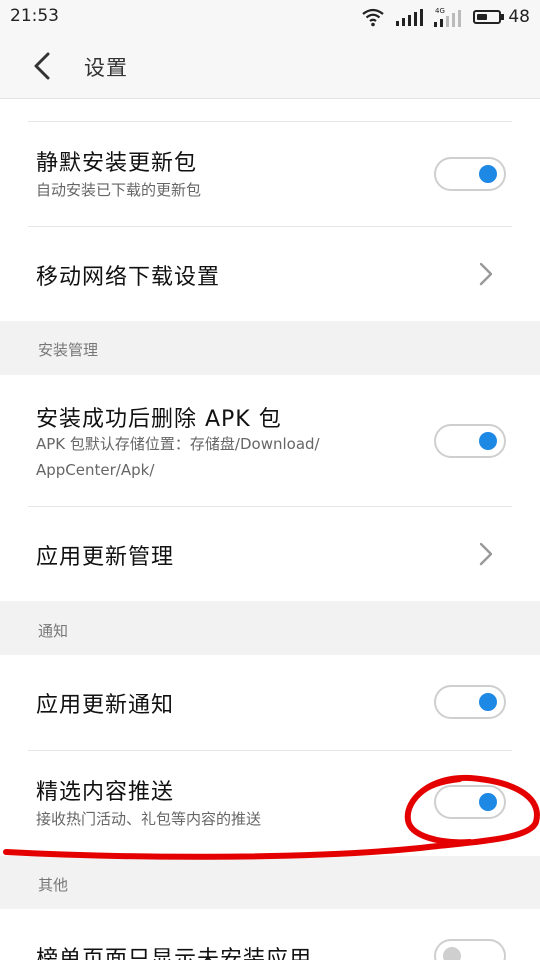  What do you see at coordinates (470, 441) in the screenshot?
I see `delete-apk-toggle` at bounding box center [470, 441].